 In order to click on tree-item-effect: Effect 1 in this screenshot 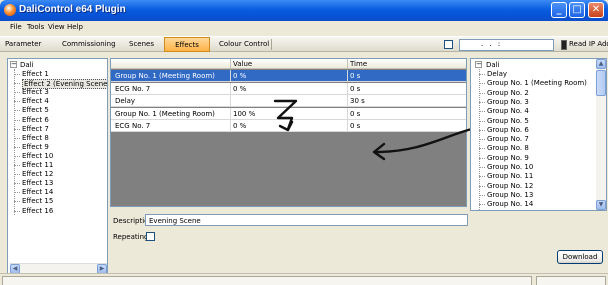, I will do `click(35, 74)`.